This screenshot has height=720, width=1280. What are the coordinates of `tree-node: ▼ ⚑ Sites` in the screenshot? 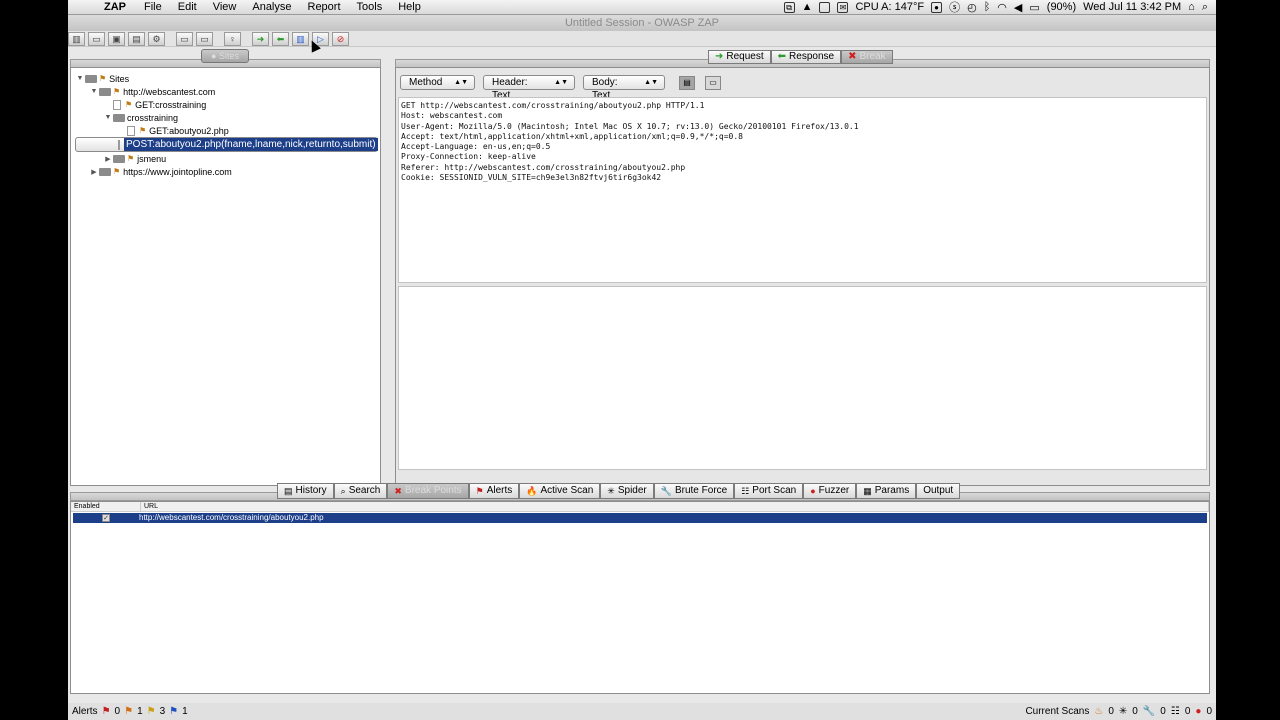 It's located at (226, 78).